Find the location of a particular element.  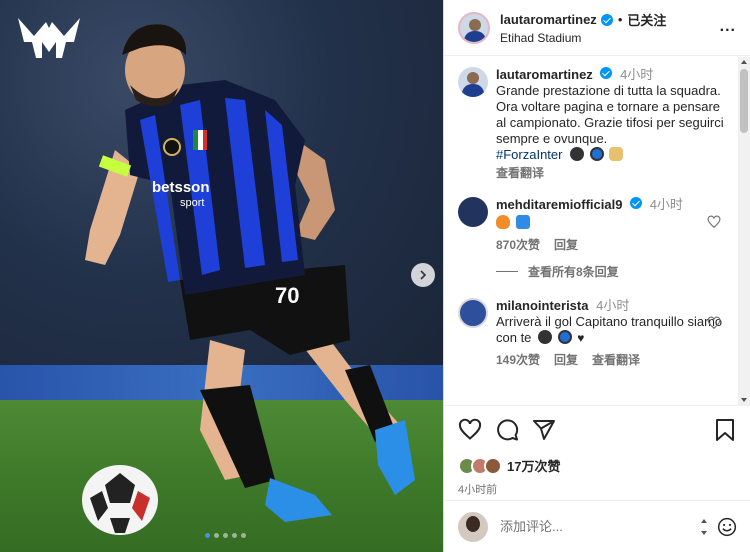

blue-heart-emoji-icon is located at coordinates (522, 222).